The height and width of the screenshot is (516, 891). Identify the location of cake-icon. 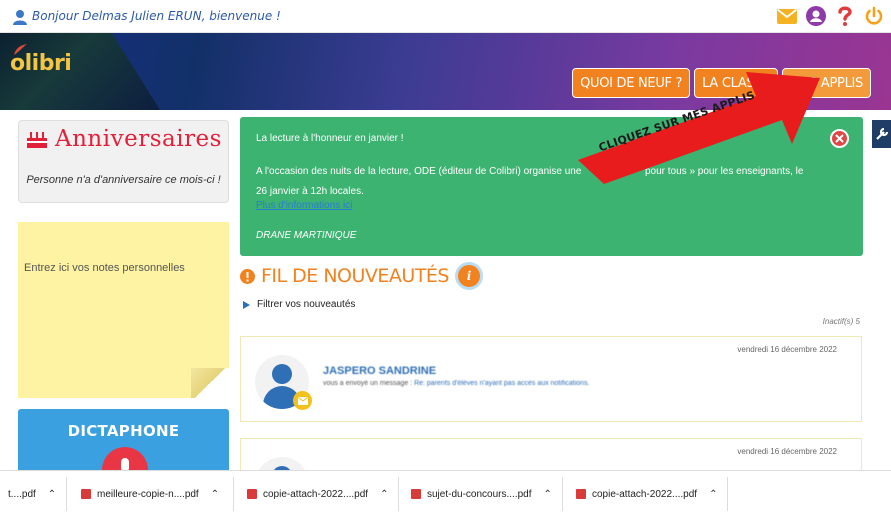
(37, 139).